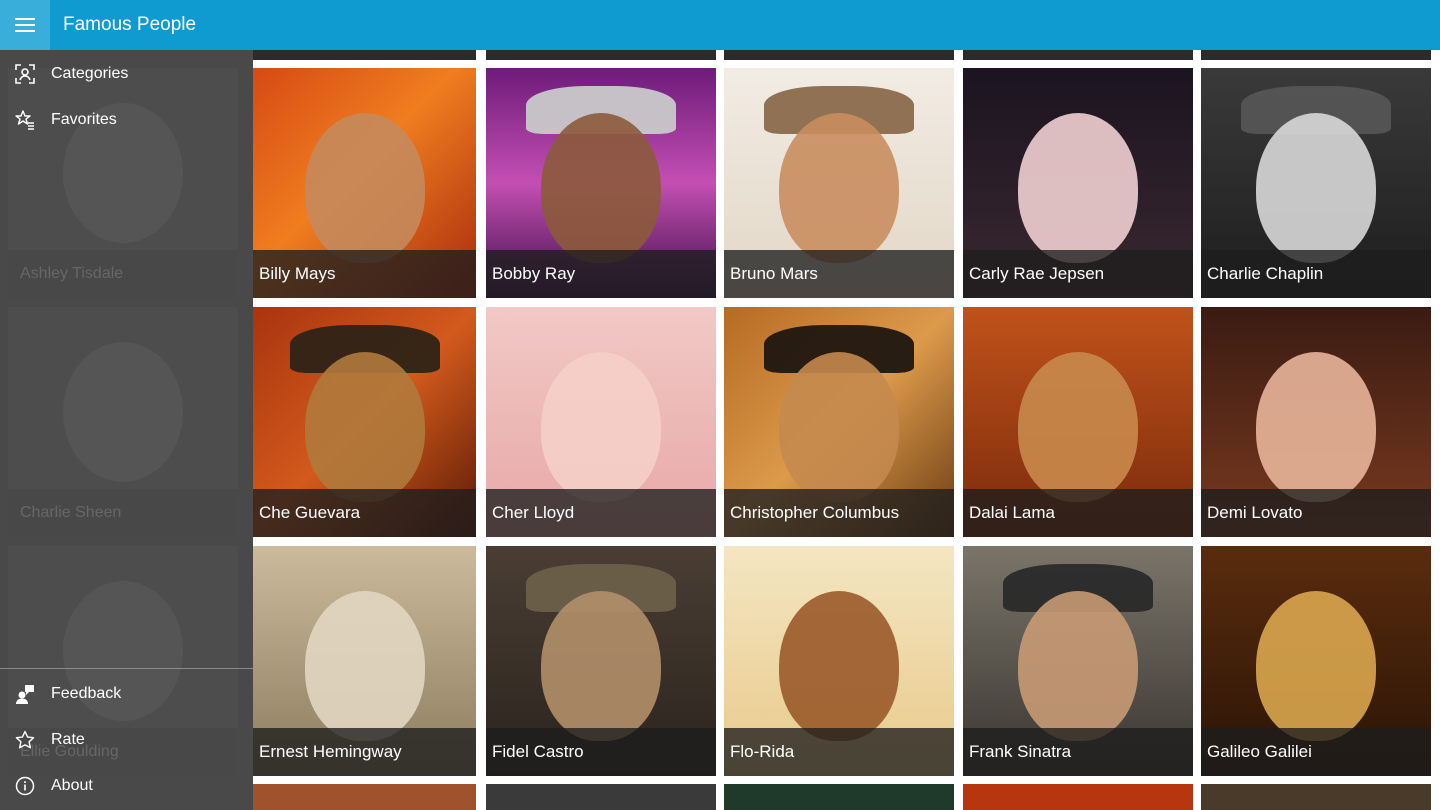  Describe the element at coordinates (126, 694) in the screenshot. I see `nav-item-feedback: Feedback` at that location.